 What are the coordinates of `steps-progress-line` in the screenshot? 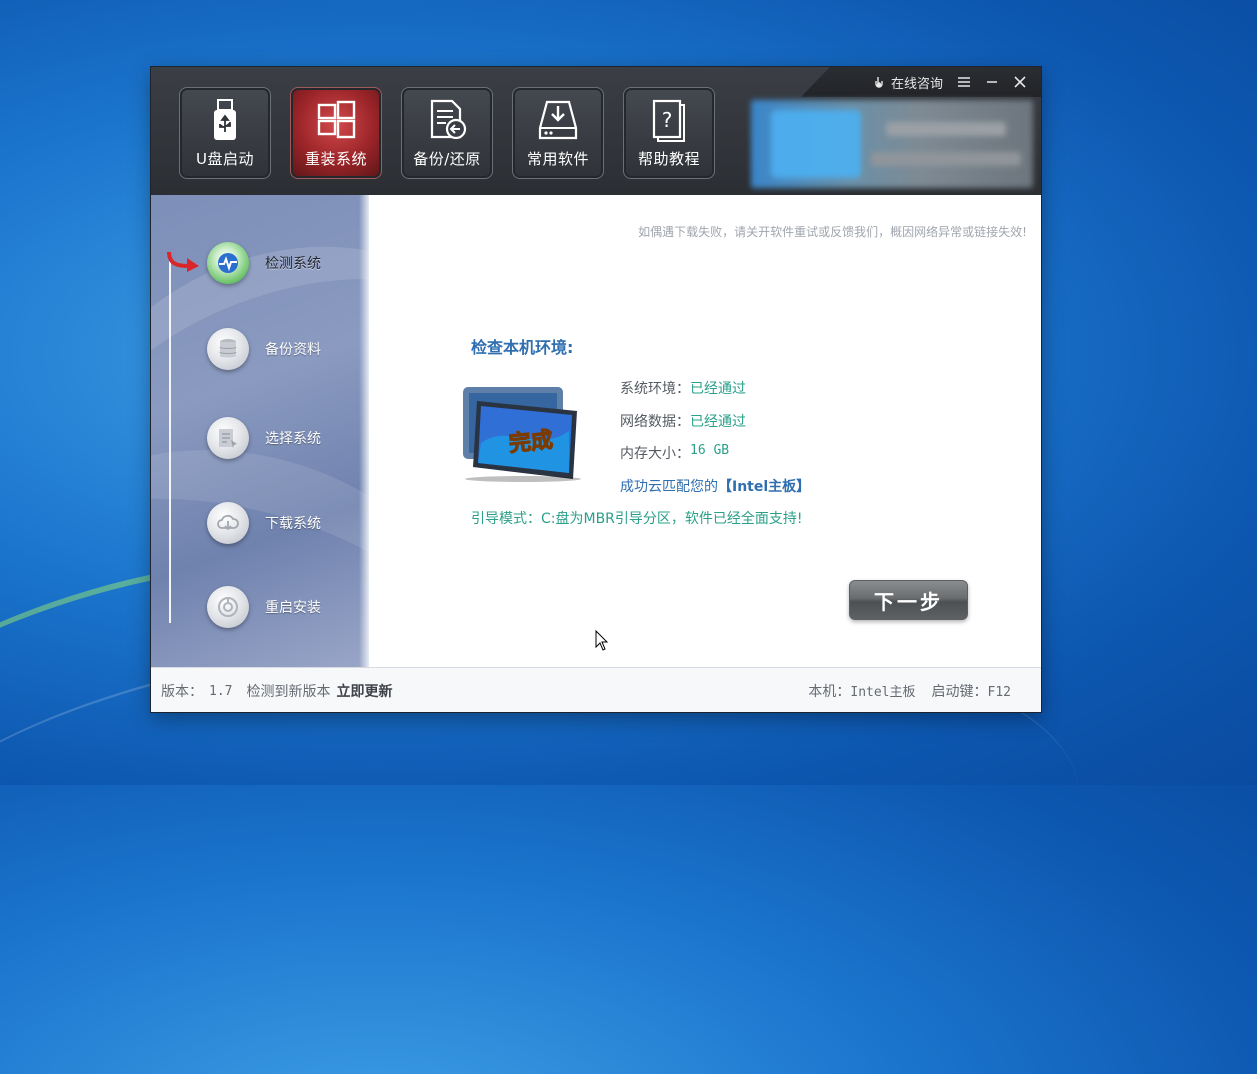 It's located at (170, 442).